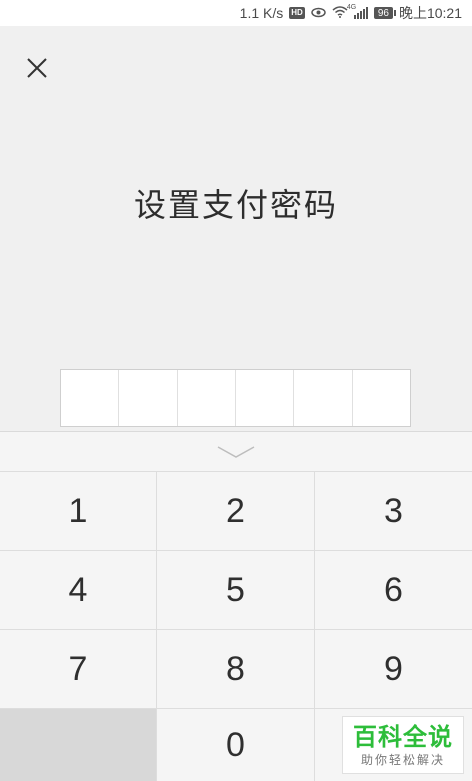  Describe the element at coordinates (236, 744) in the screenshot. I see `key-0: 0` at that location.